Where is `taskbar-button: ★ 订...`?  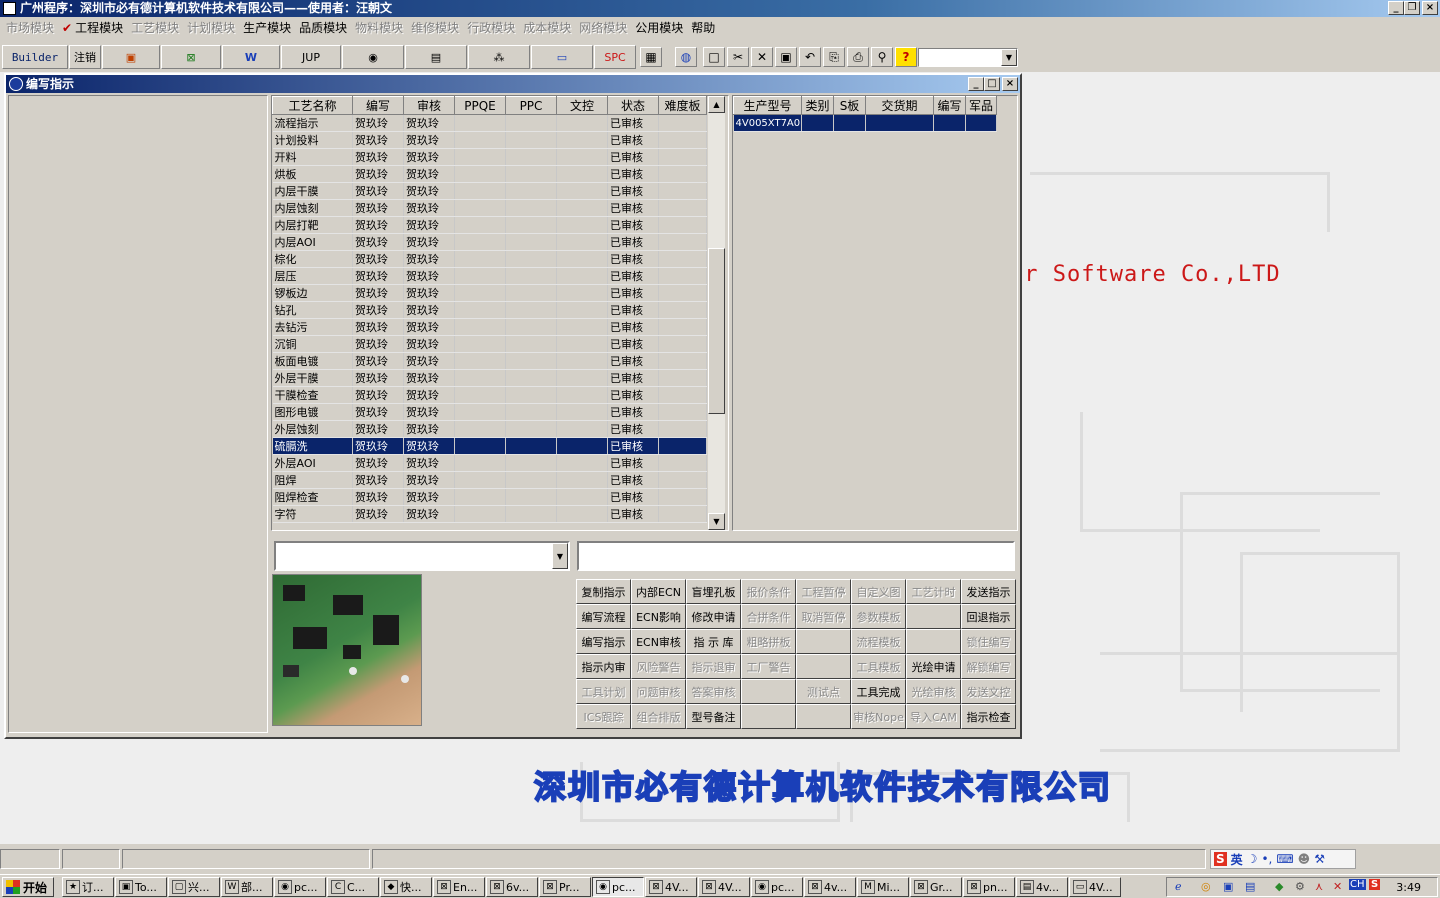 taskbar-button: ★ 订... is located at coordinates (88, 887).